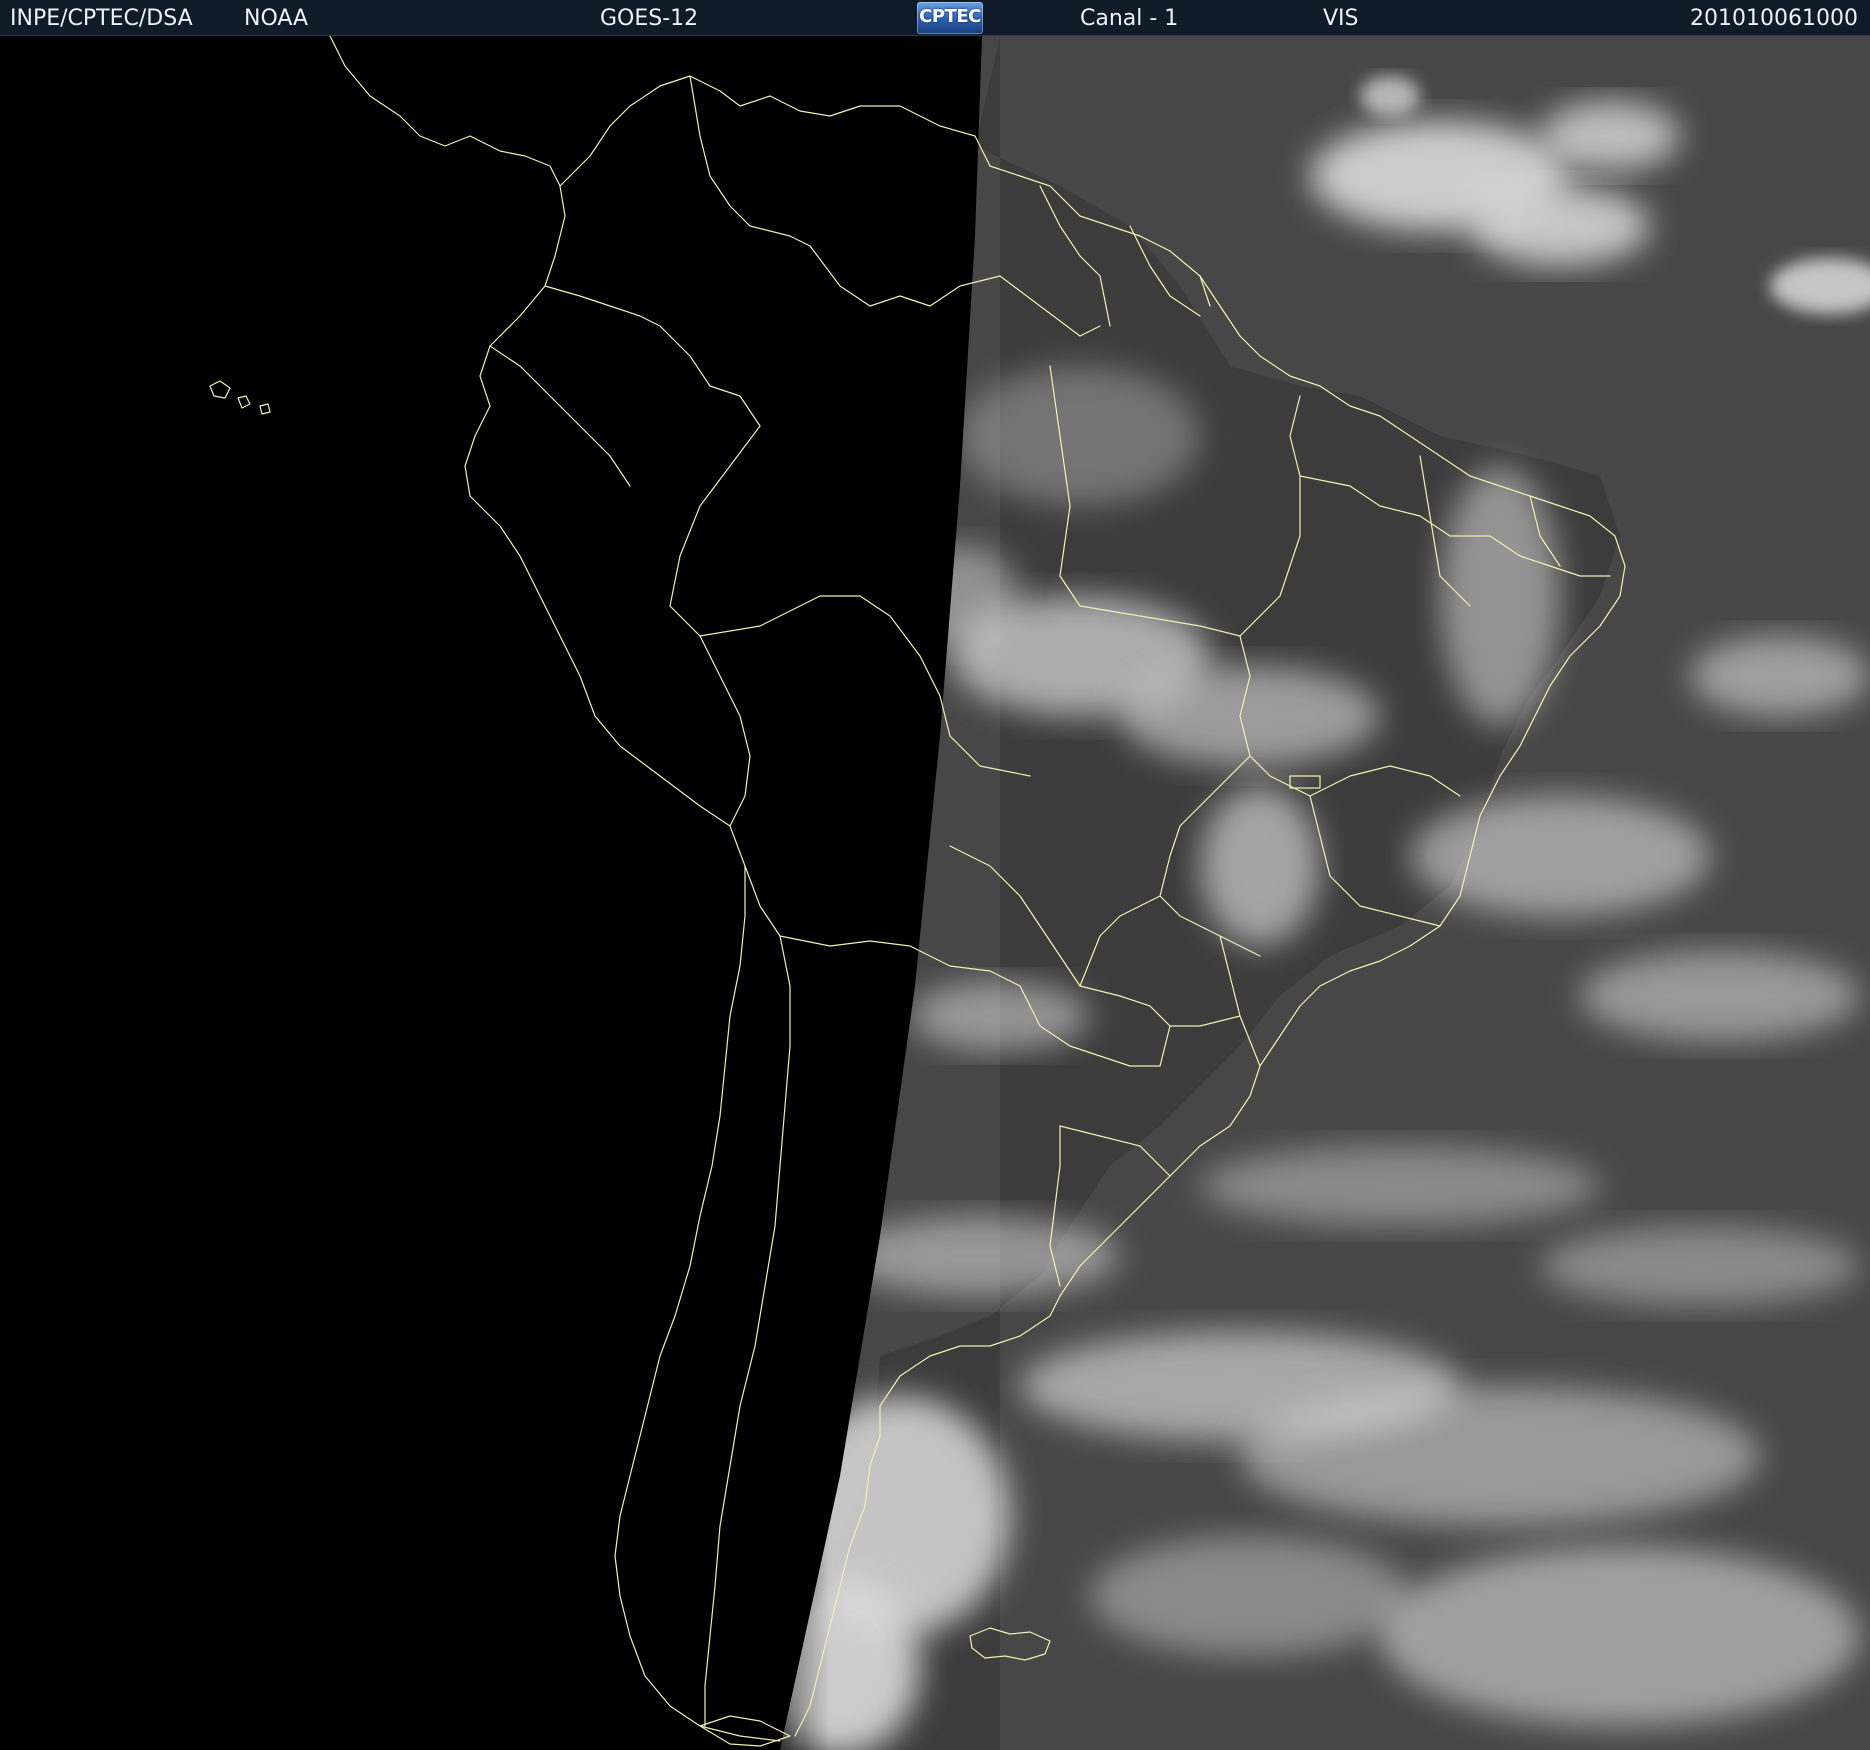 The height and width of the screenshot is (1750, 1870). Describe the element at coordinates (649, 18) in the screenshot. I see `satellite-label: GOES-12` at that location.